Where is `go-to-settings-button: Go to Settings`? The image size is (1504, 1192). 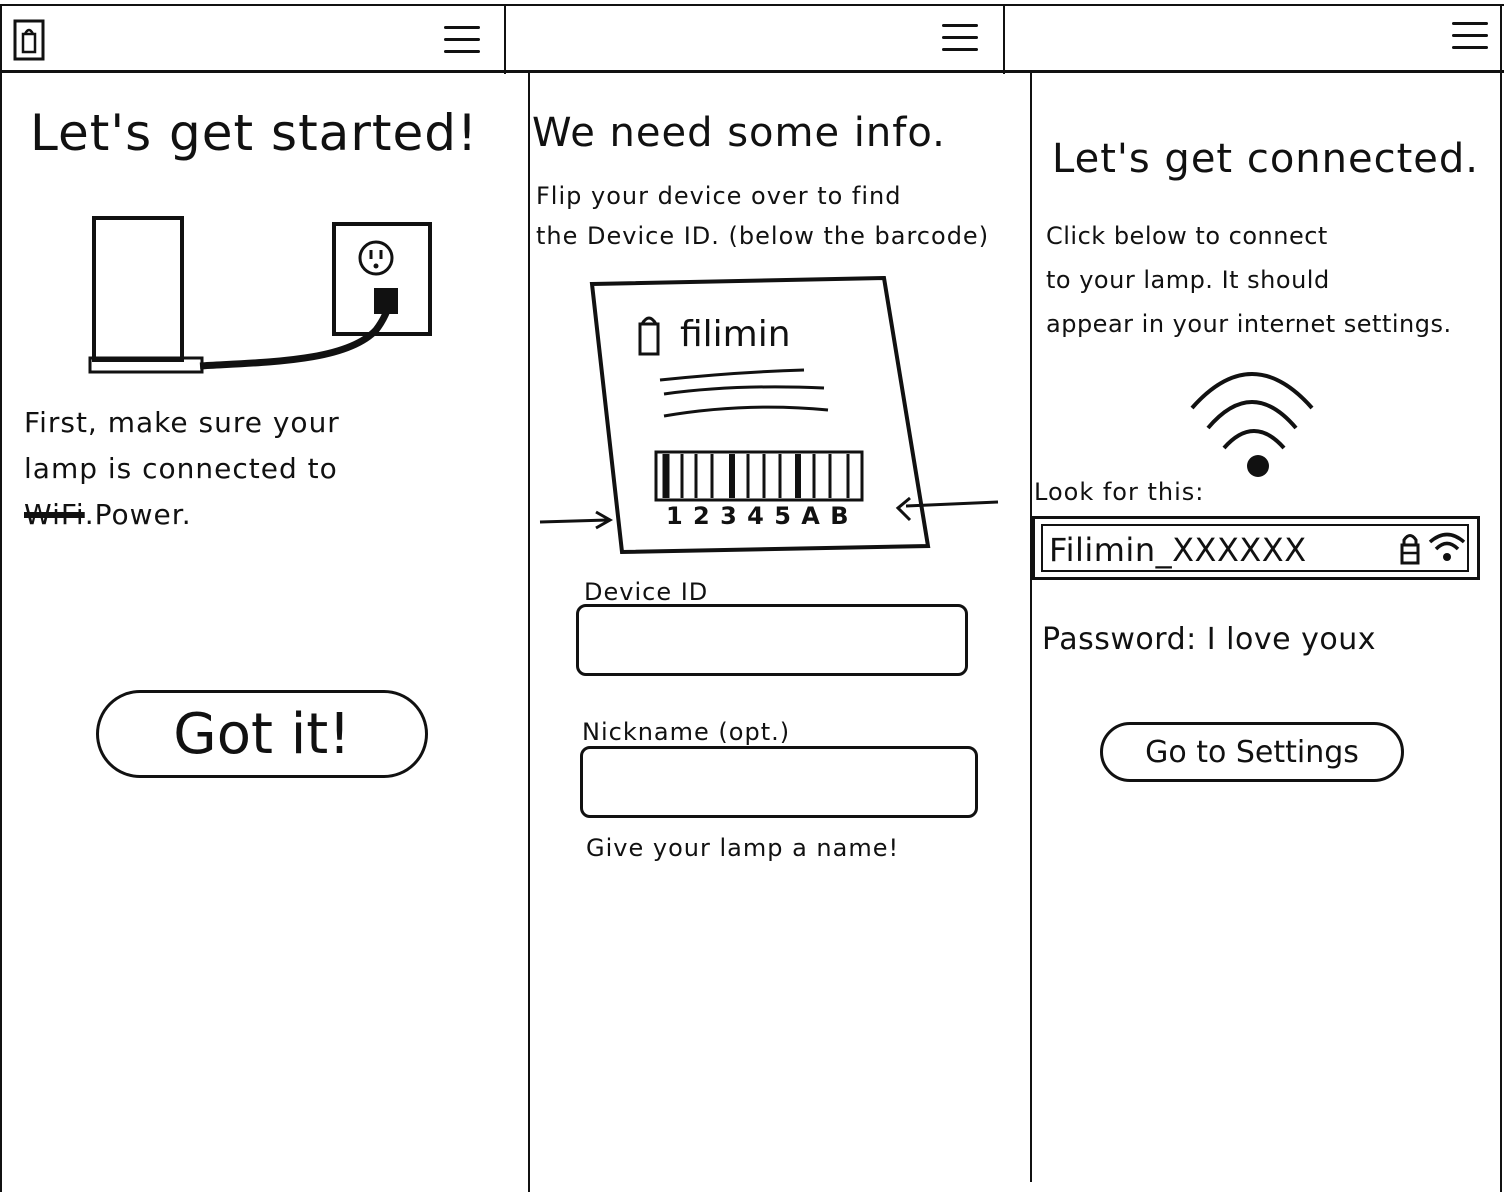 go-to-settings-button: Go to Settings is located at coordinates (1252, 752).